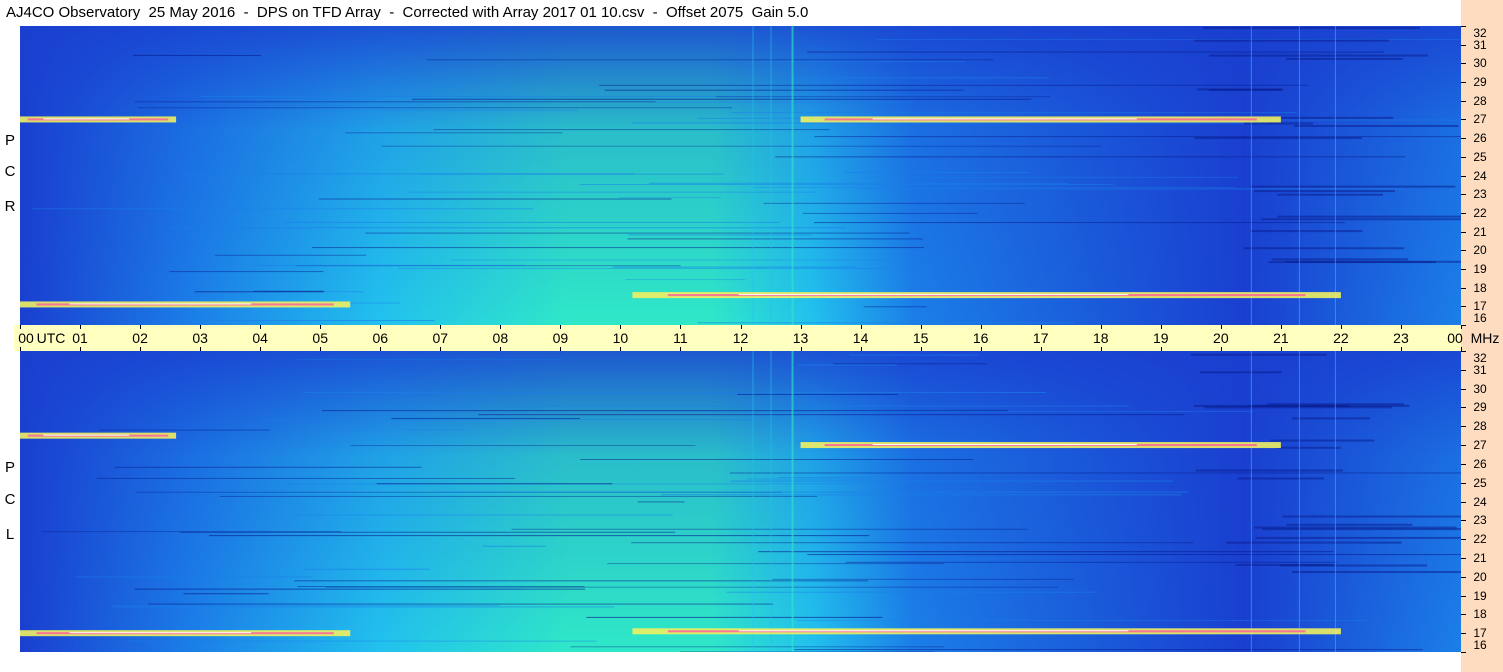 This screenshot has width=1503, height=672. I want to click on lcp-side-label: L C P, so click(10, 501).